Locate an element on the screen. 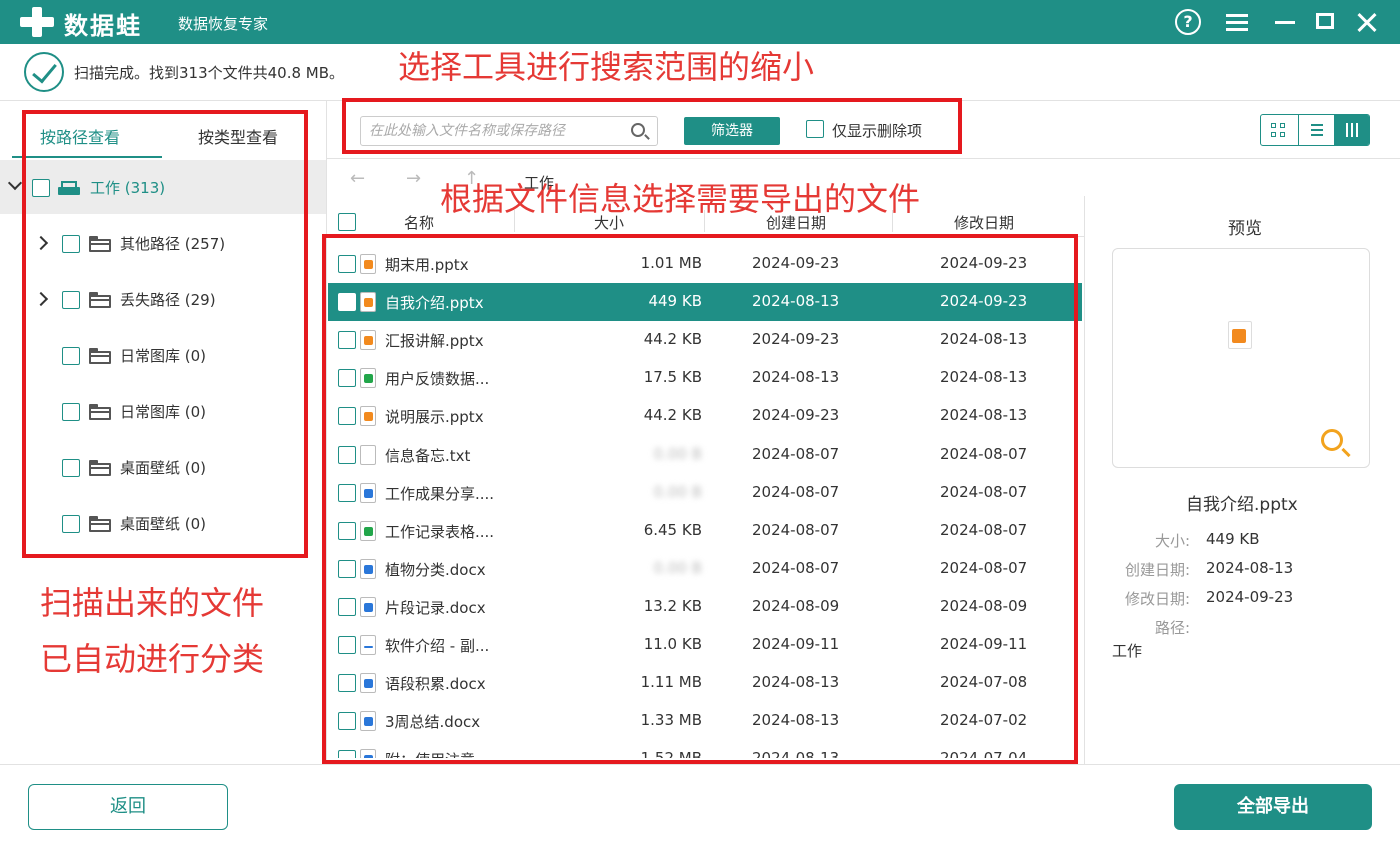 The width and height of the screenshot is (1400, 854). annotation-table: 根据文件信息选择需要导出的文件 is located at coordinates (680, 199).